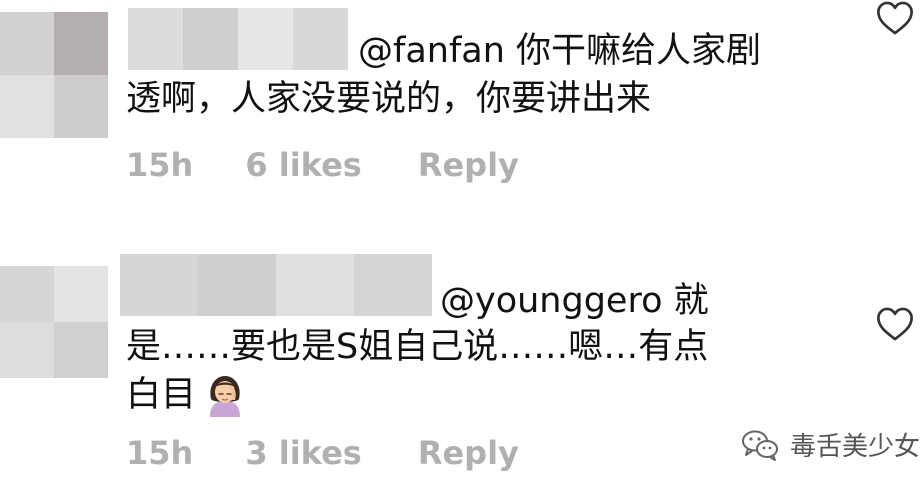  I want to click on face-palm-woman-emoji, so click(225, 396).